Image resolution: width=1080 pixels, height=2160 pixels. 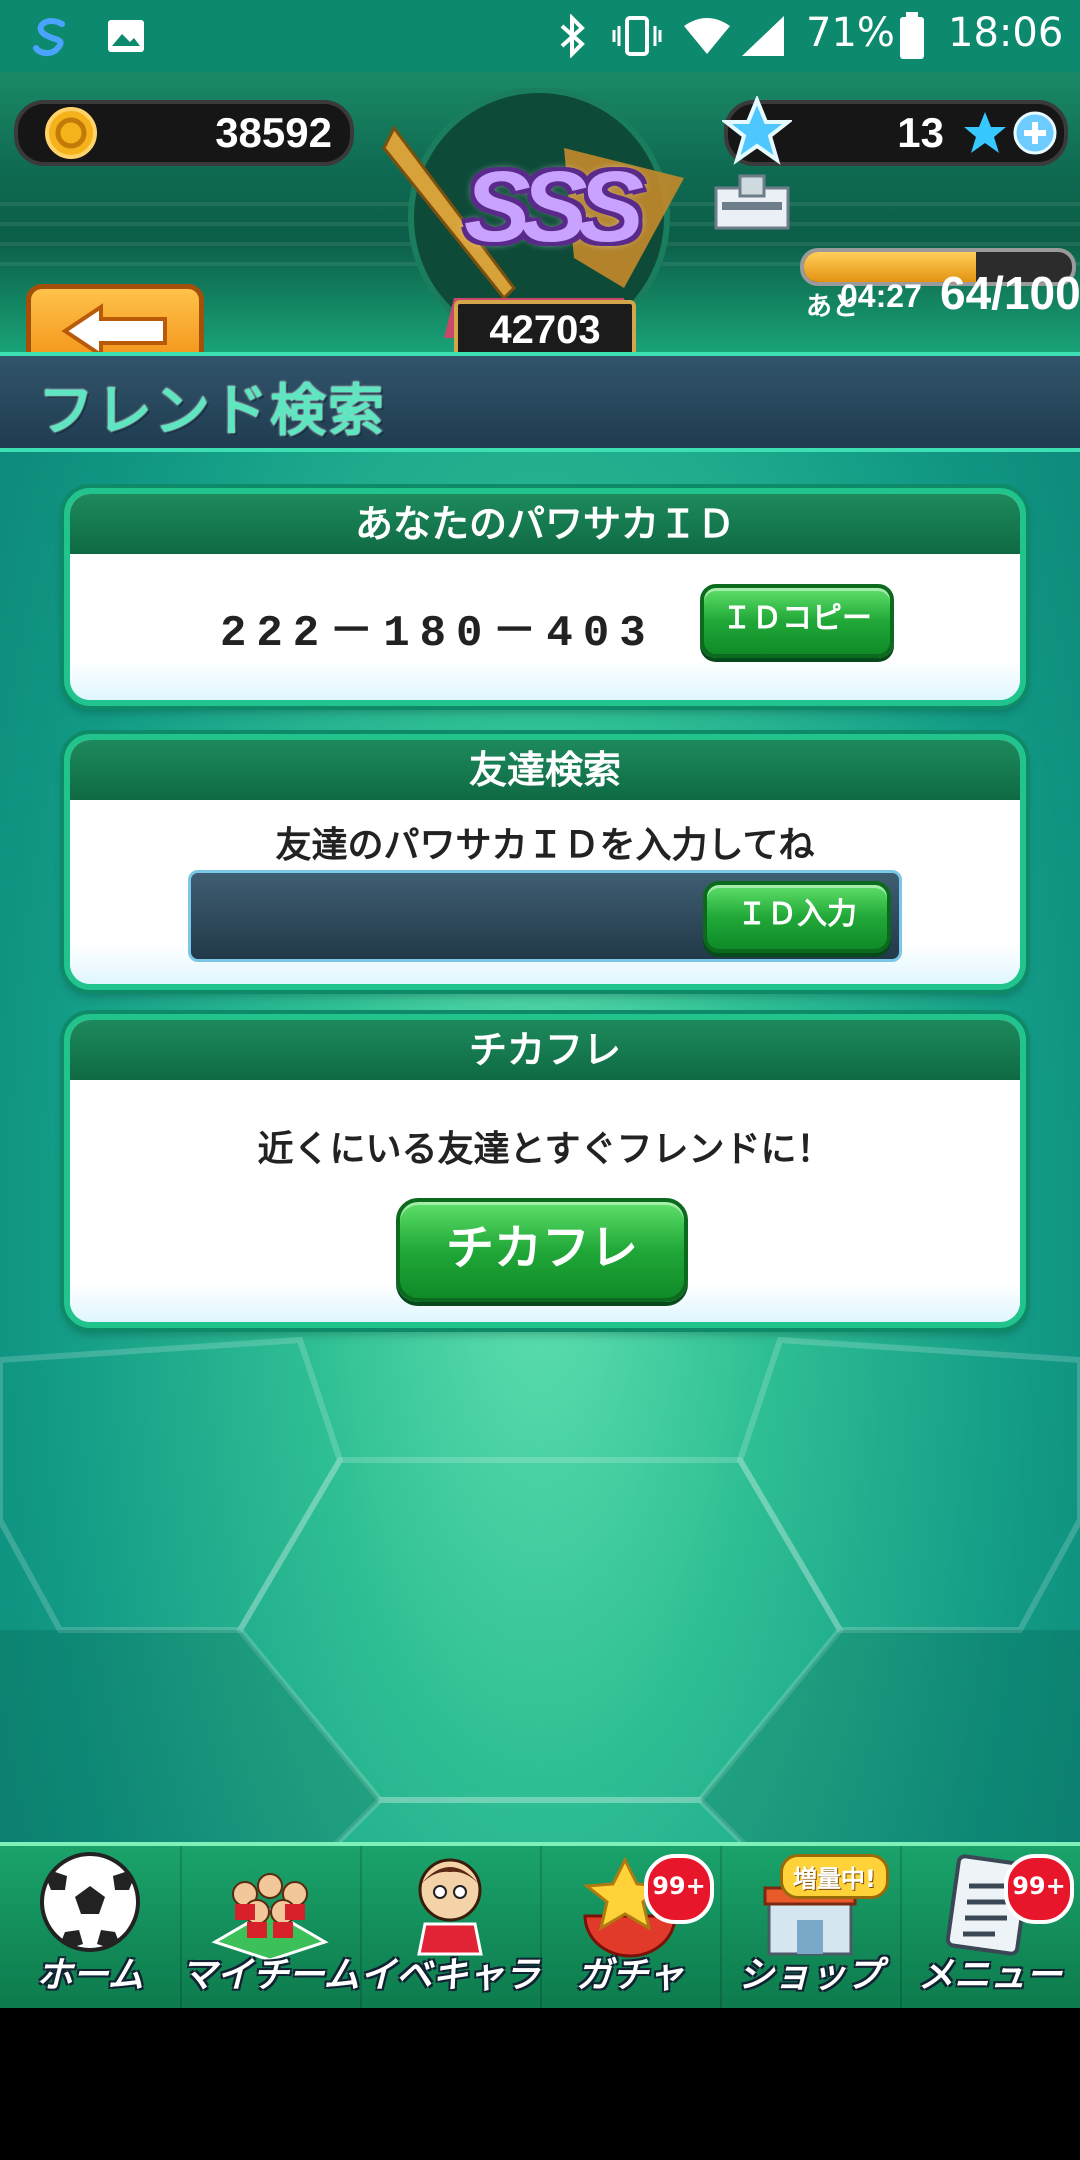 What do you see at coordinates (797, 621) in the screenshot?
I see `copy-id-button: ＩＤコピー` at bounding box center [797, 621].